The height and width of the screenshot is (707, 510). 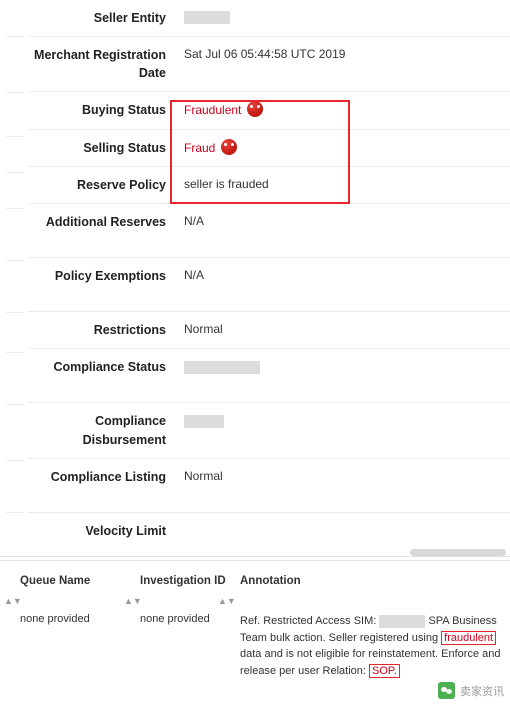 I want to click on row-label: Velocity Limit, so click(x=125, y=530).